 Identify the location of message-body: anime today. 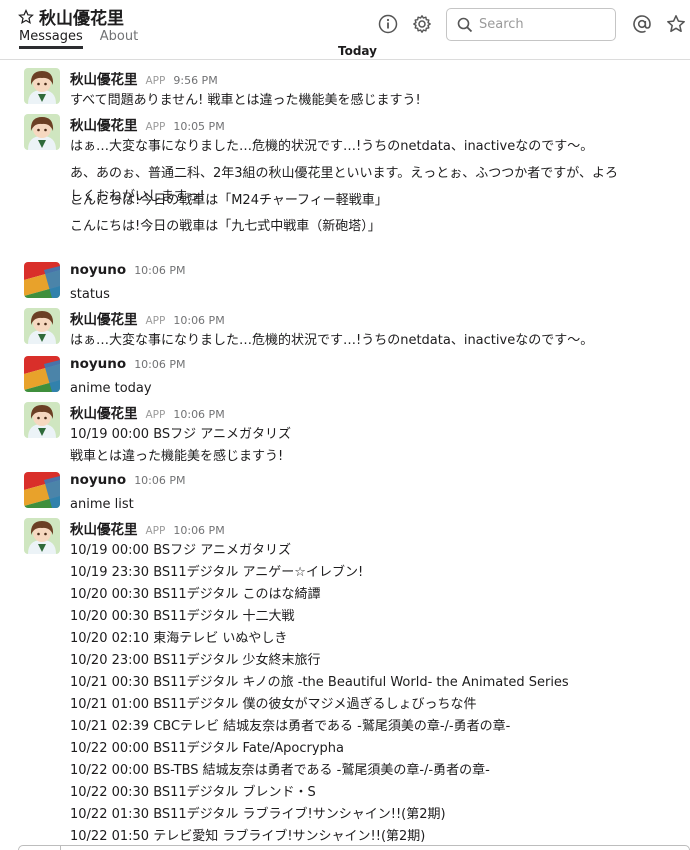
(111, 389).